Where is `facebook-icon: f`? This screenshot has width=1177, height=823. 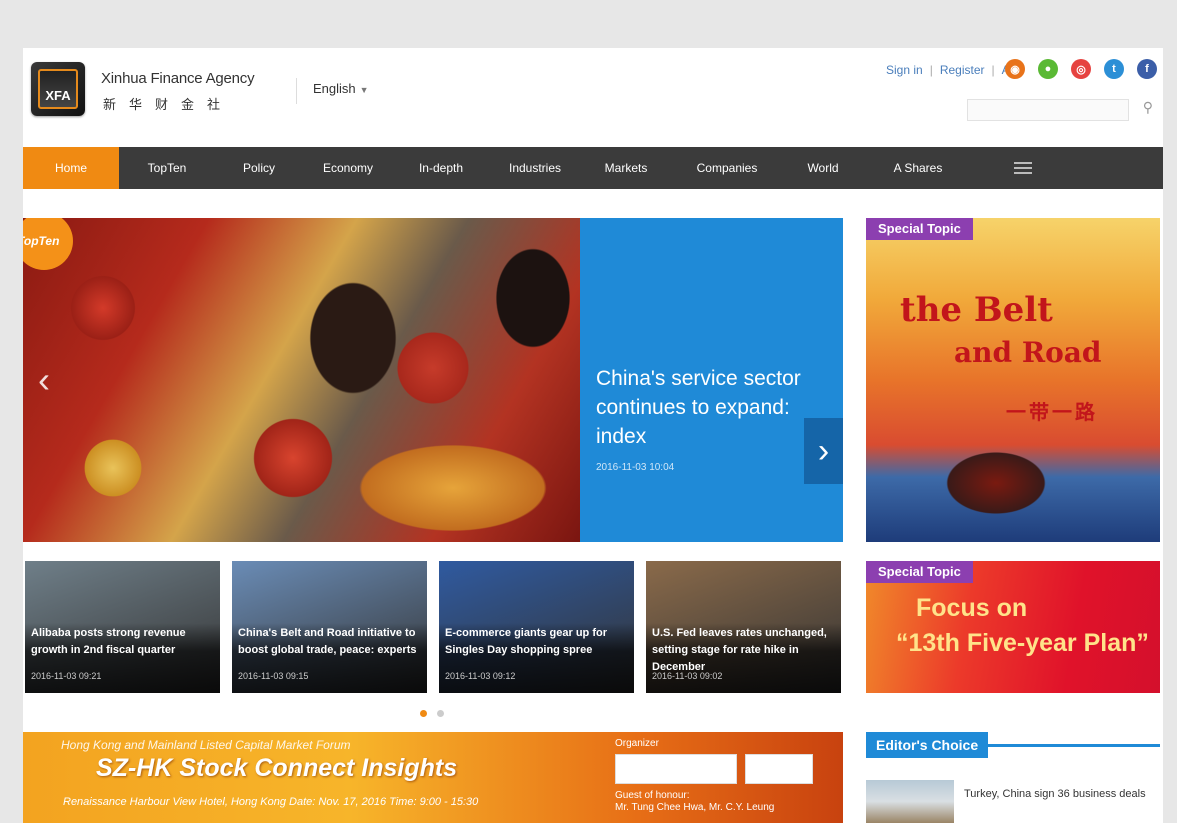
facebook-icon: f is located at coordinates (1147, 69).